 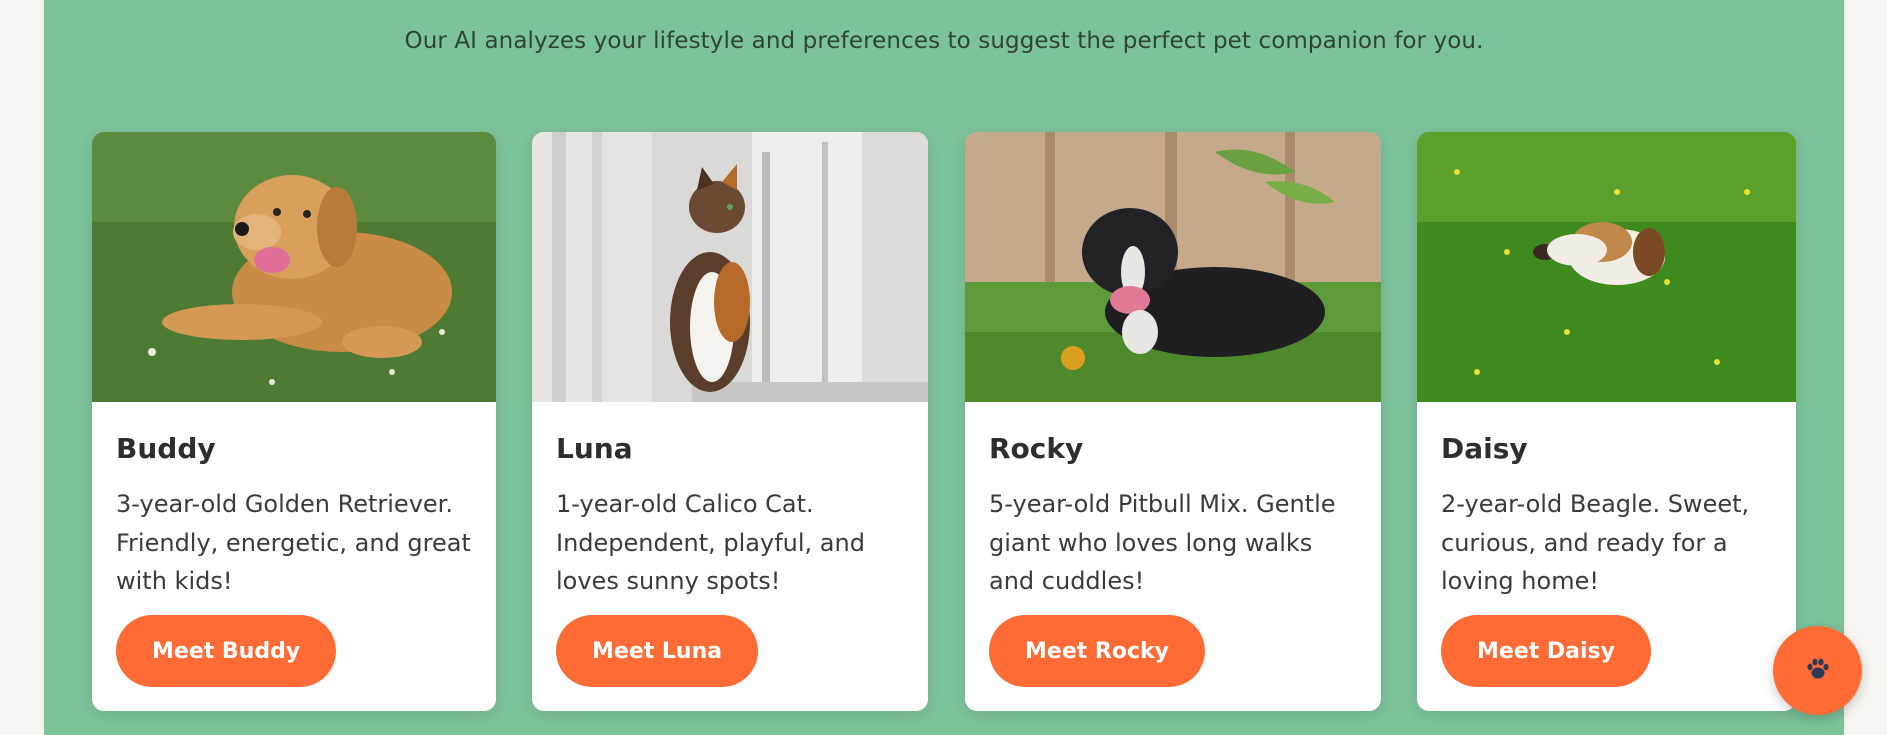 What do you see at coordinates (1036, 448) in the screenshot?
I see `pet-name: Rocky` at bounding box center [1036, 448].